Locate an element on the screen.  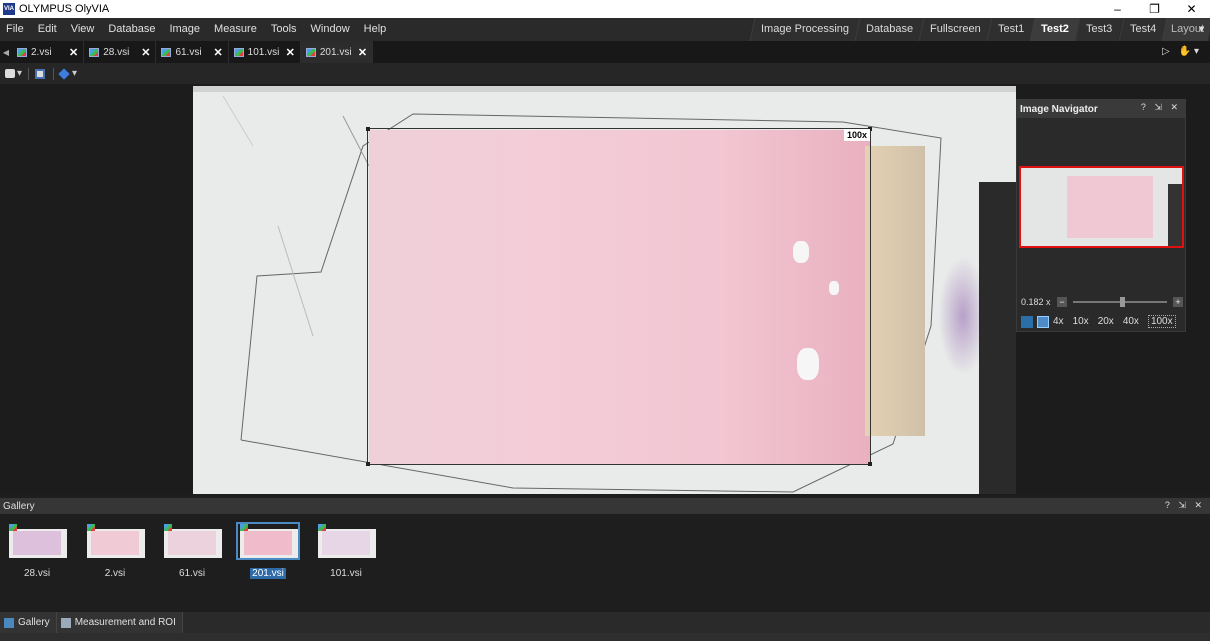
title-bar: VIA OLYMPUS OlyVIA – ❐ ✕ is located at coordinates (605, 9).